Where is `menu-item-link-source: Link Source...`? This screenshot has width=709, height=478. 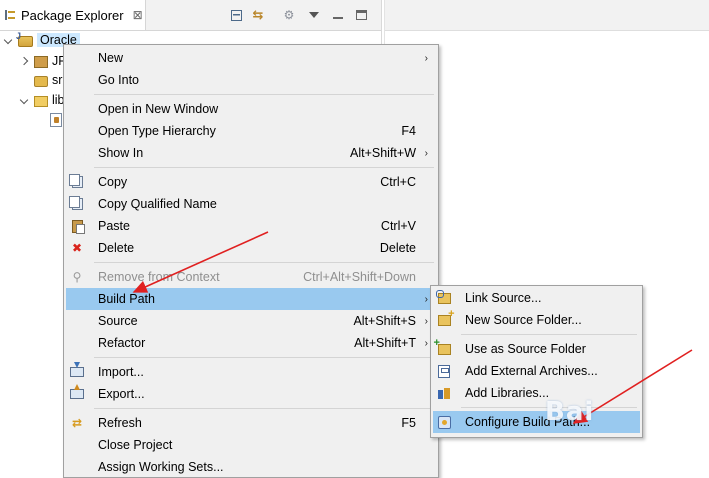 menu-item-link-source: Link Source... is located at coordinates (536, 298).